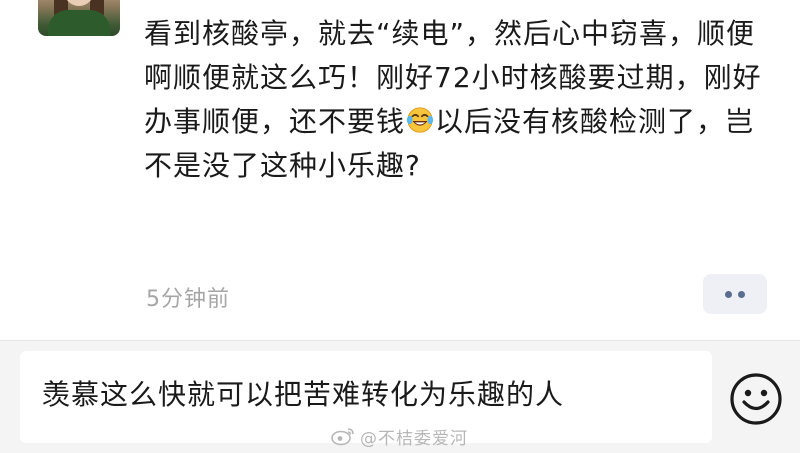  What do you see at coordinates (735, 294) in the screenshot?
I see `more-options-button` at bounding box center [735, 294].